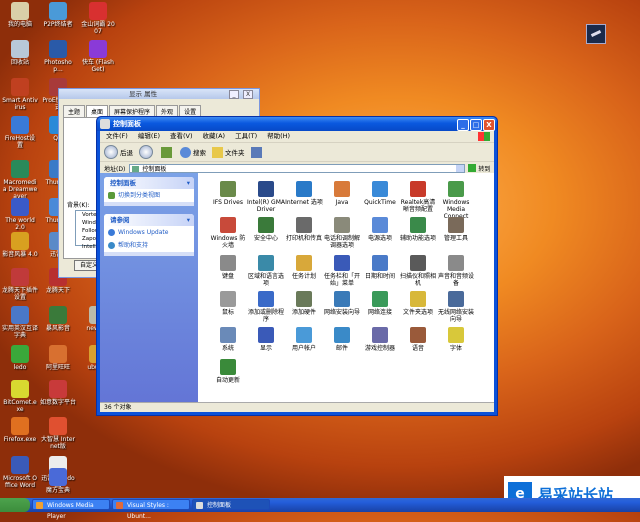 Image resolution: width=640 pixels, height=522 pixels. What do you see at coordinates (20, 15) in the screenshot?
I see `desktop-icon: 我的电脑` at bounding box center [20, 15].